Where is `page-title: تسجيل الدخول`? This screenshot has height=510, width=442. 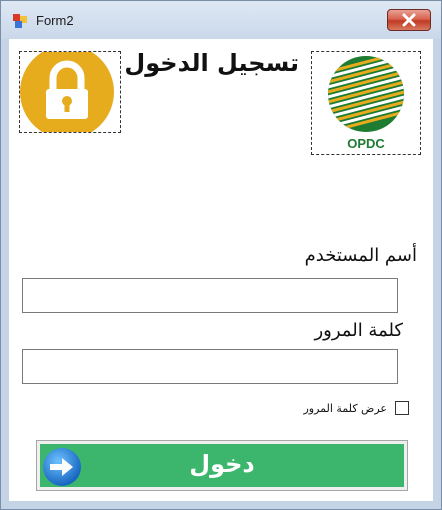
page-title: تسجيل الدخول is located at coordinates (211, 63).